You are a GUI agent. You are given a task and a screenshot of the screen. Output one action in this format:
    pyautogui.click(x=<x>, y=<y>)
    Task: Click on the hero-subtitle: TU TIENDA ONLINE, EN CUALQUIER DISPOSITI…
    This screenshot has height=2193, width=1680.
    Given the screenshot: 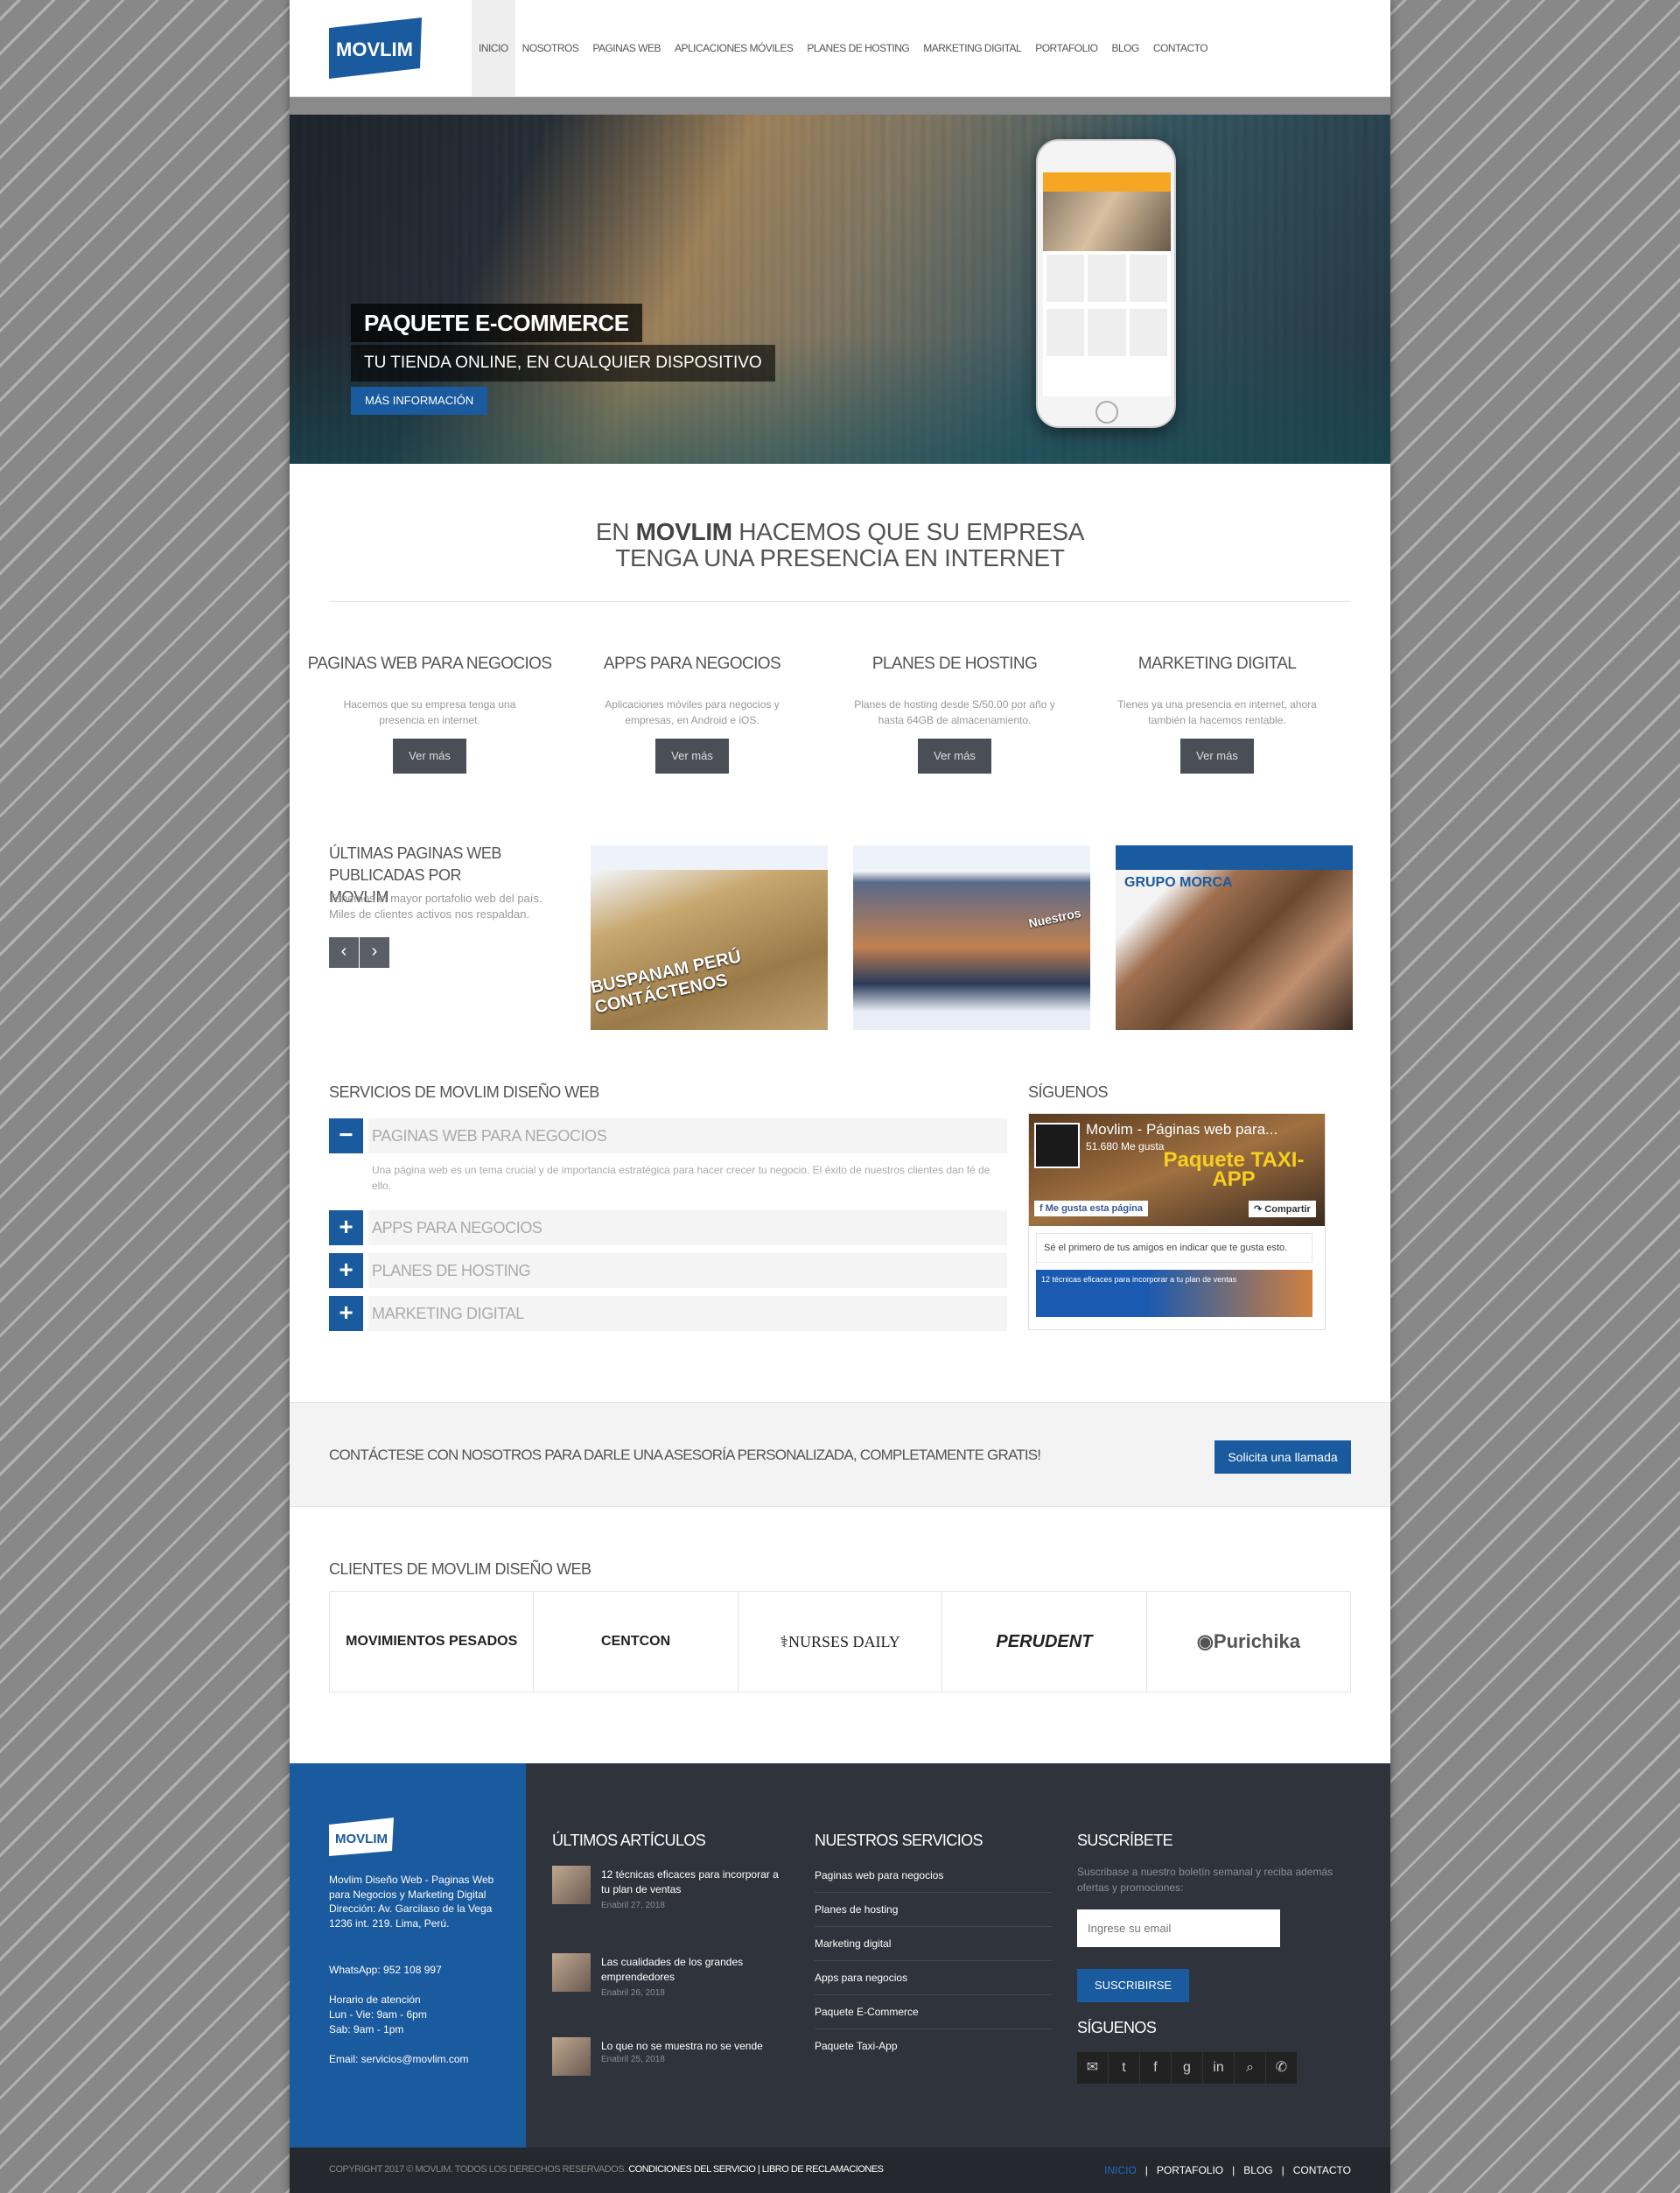 What is the action you would take?
    pyautogui.click(x=563, y=363)
    